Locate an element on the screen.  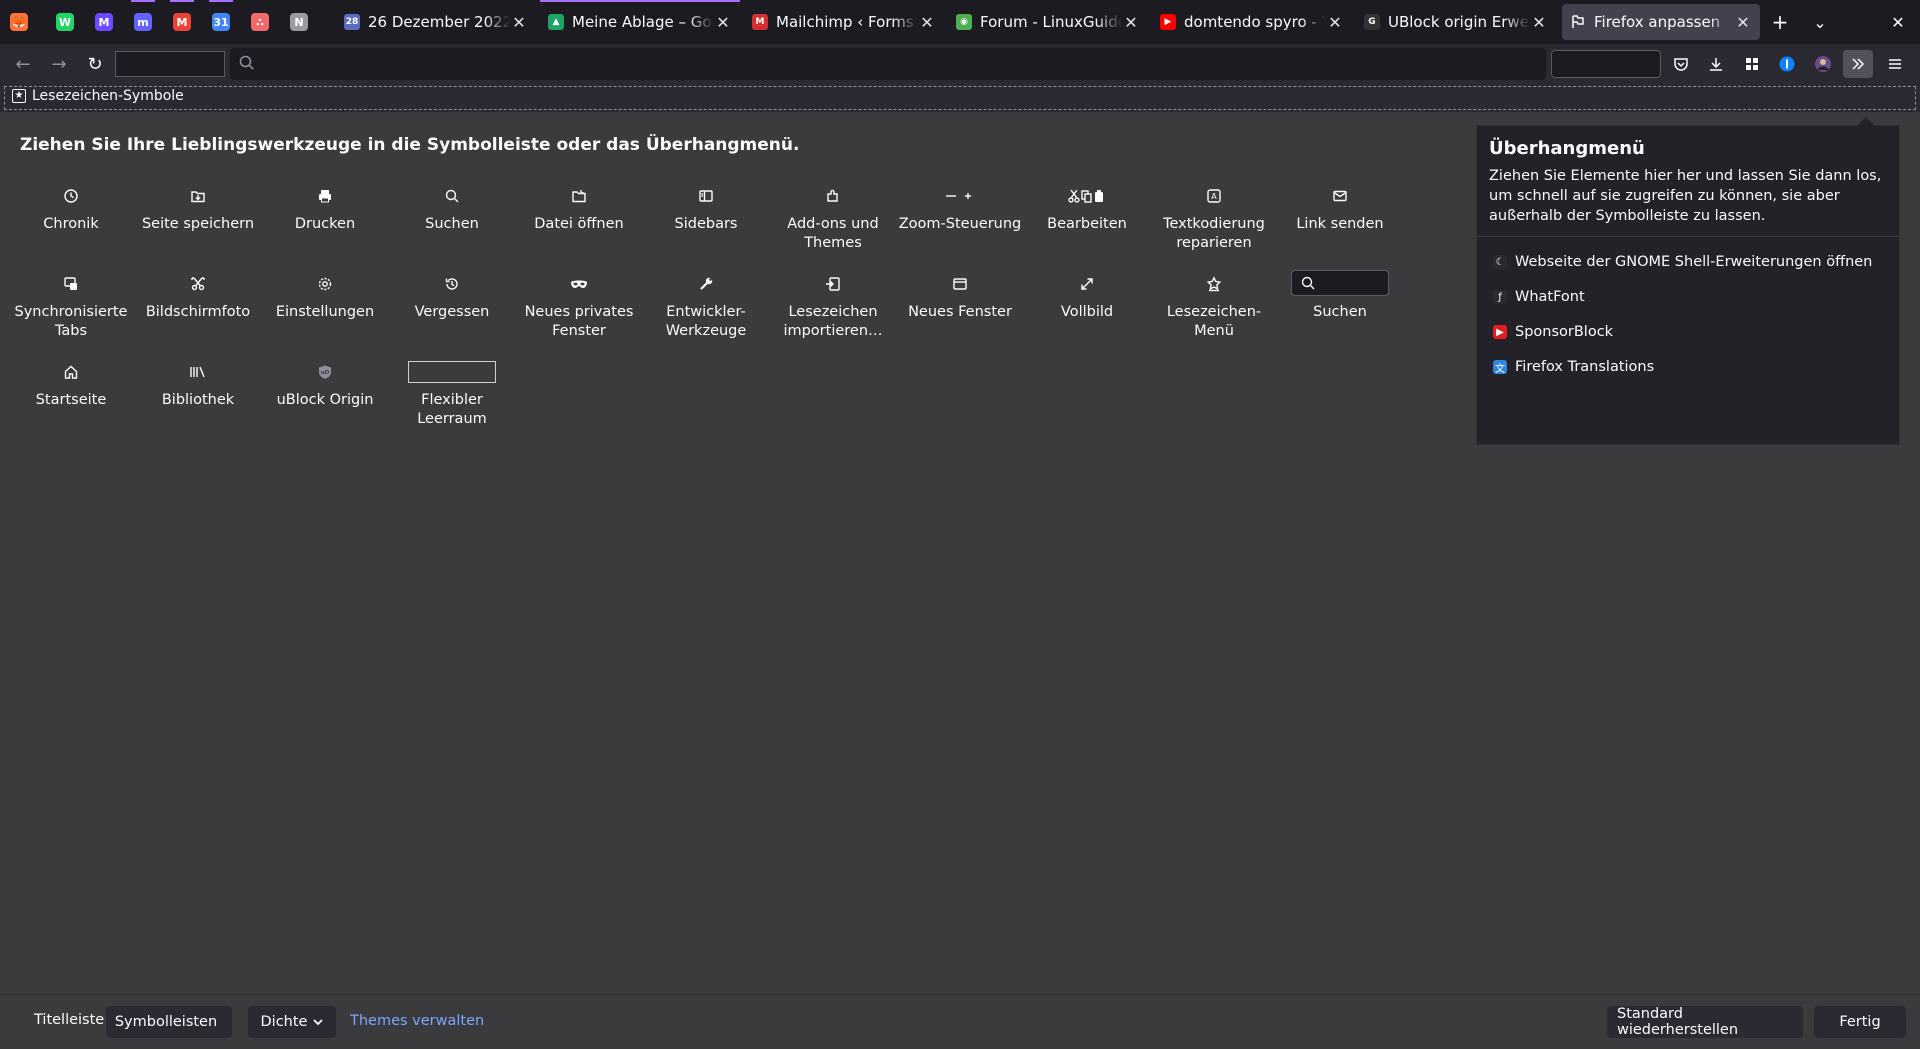
palette-item: Entwickler-Werkzeuge is located at coordinates (706, 307).